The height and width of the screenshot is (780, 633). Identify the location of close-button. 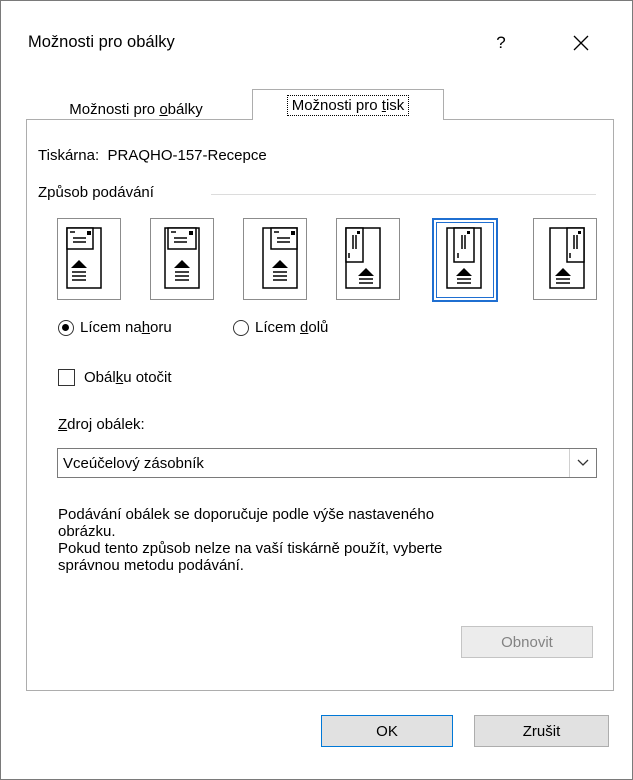
(581, 43).